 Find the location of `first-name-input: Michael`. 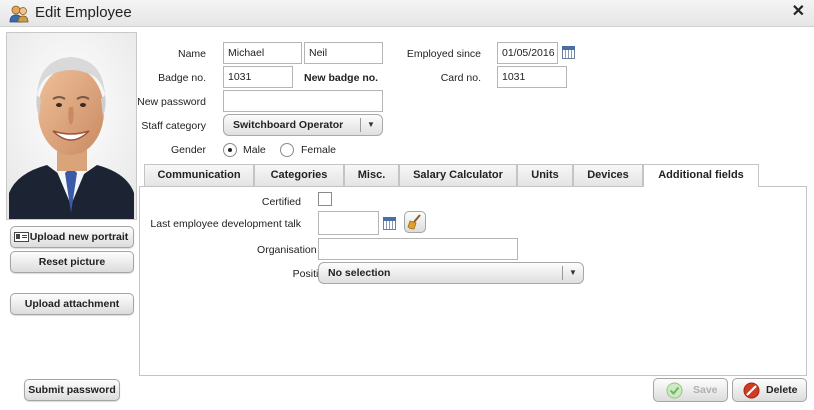

first-name-input: Michael is located at coordinates (262, 53).